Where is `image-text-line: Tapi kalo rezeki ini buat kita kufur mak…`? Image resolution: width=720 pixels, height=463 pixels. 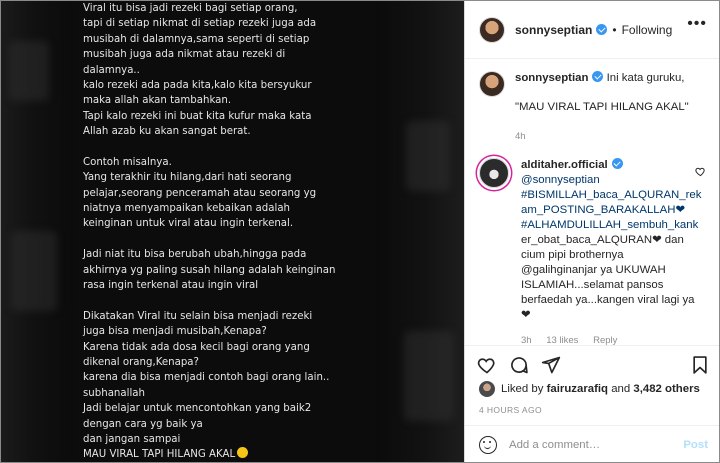 image-text-line: Tapi kalo rezeki ini buat kita kufur mak… is located at coordinates (197, 116).